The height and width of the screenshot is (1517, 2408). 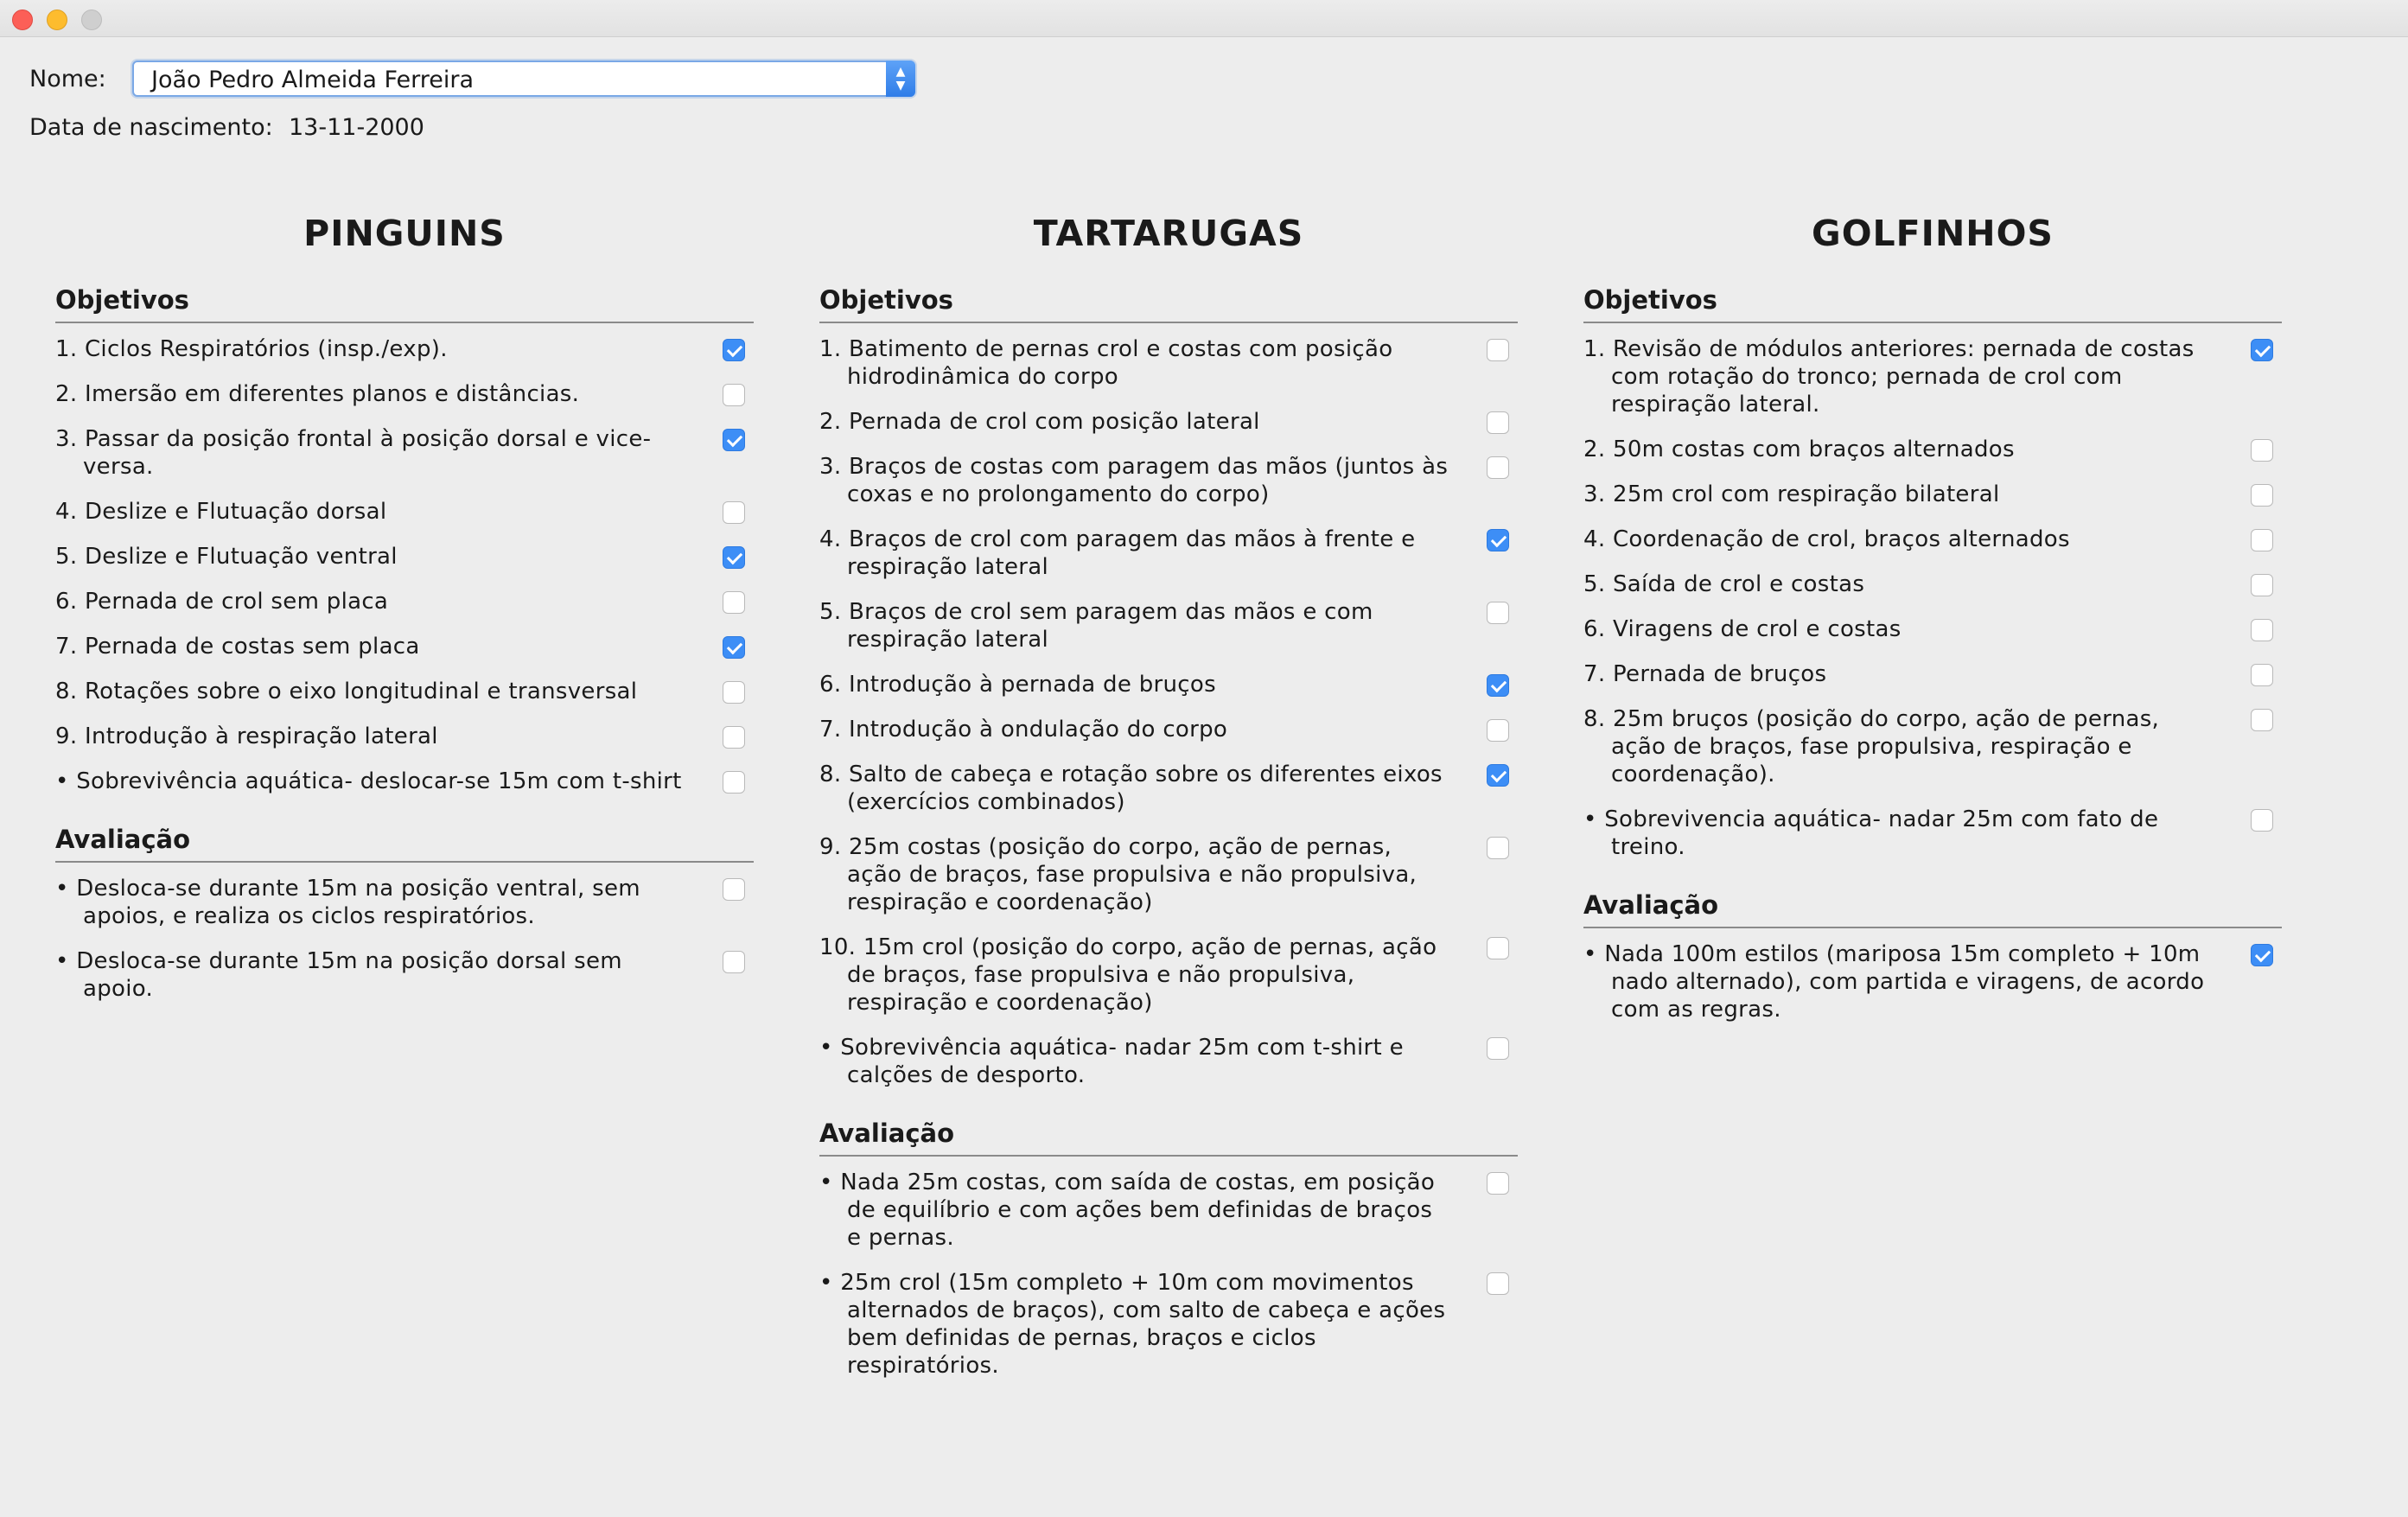 What do you see at coordinates (1018, 685) in the screenshot?
I see `objectives-item-label: 6. Introdução à pernada de bruços` at bounding box center [1018, 685].